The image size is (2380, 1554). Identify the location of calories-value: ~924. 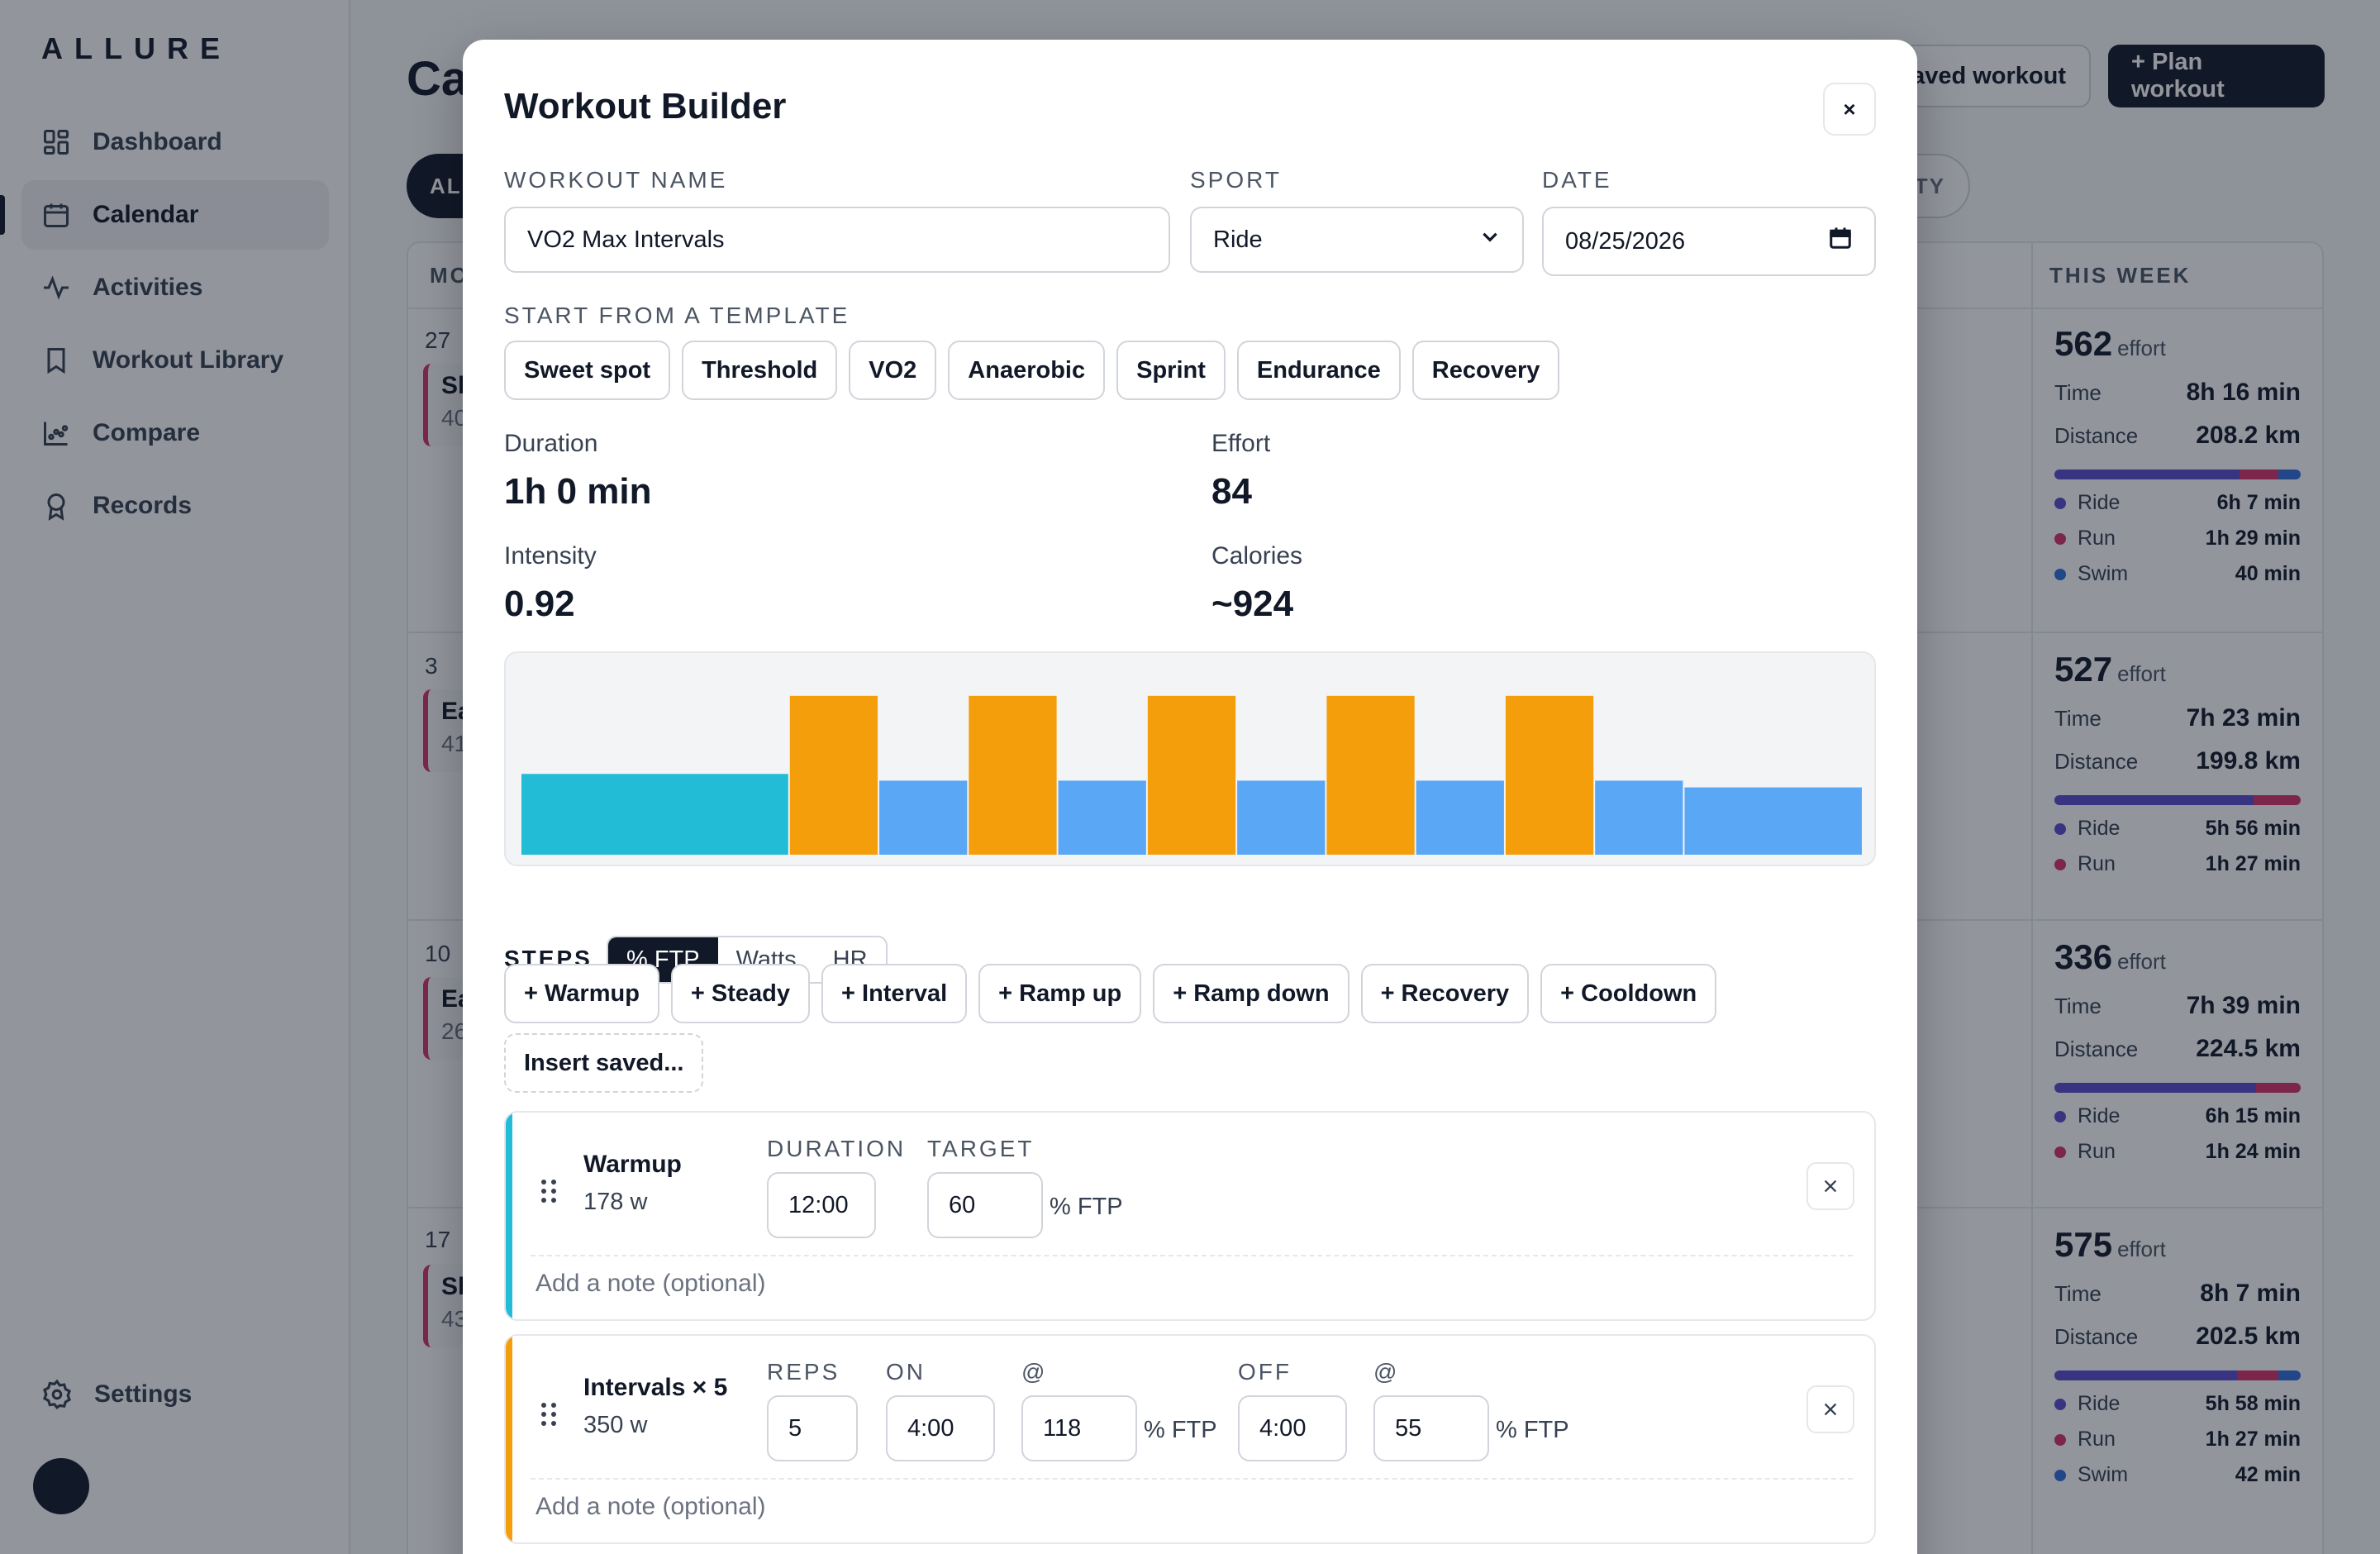
(1252, 604).